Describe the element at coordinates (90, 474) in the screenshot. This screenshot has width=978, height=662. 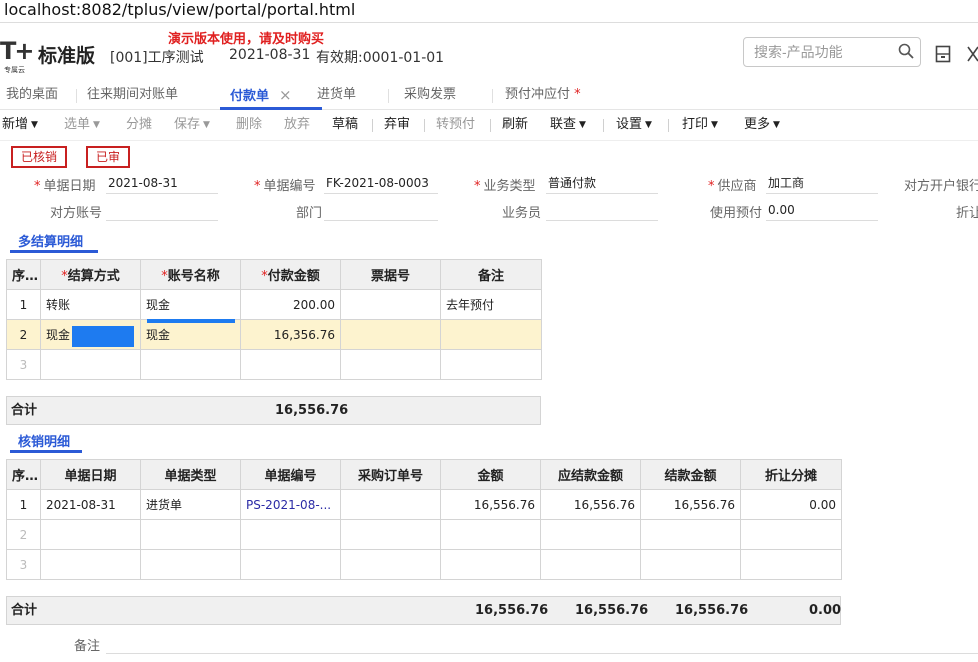
I see `col-header: 单据日期` at that location.